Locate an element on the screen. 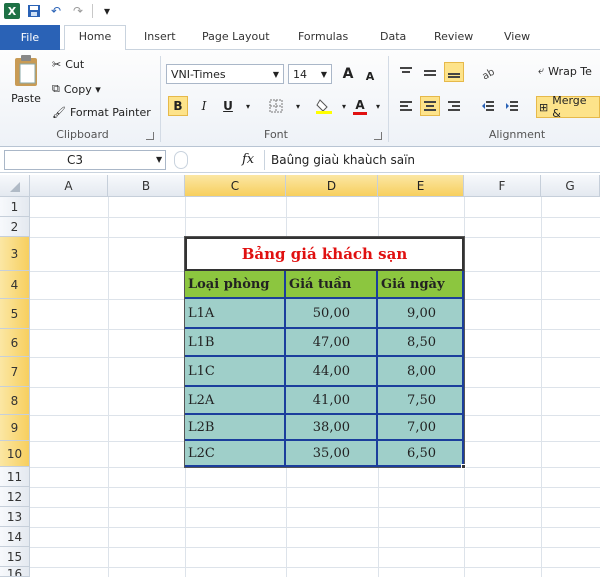 The width and height of the screenshot is (600, 577). table-cell: 50,00 is located at coordinates (332, 314).